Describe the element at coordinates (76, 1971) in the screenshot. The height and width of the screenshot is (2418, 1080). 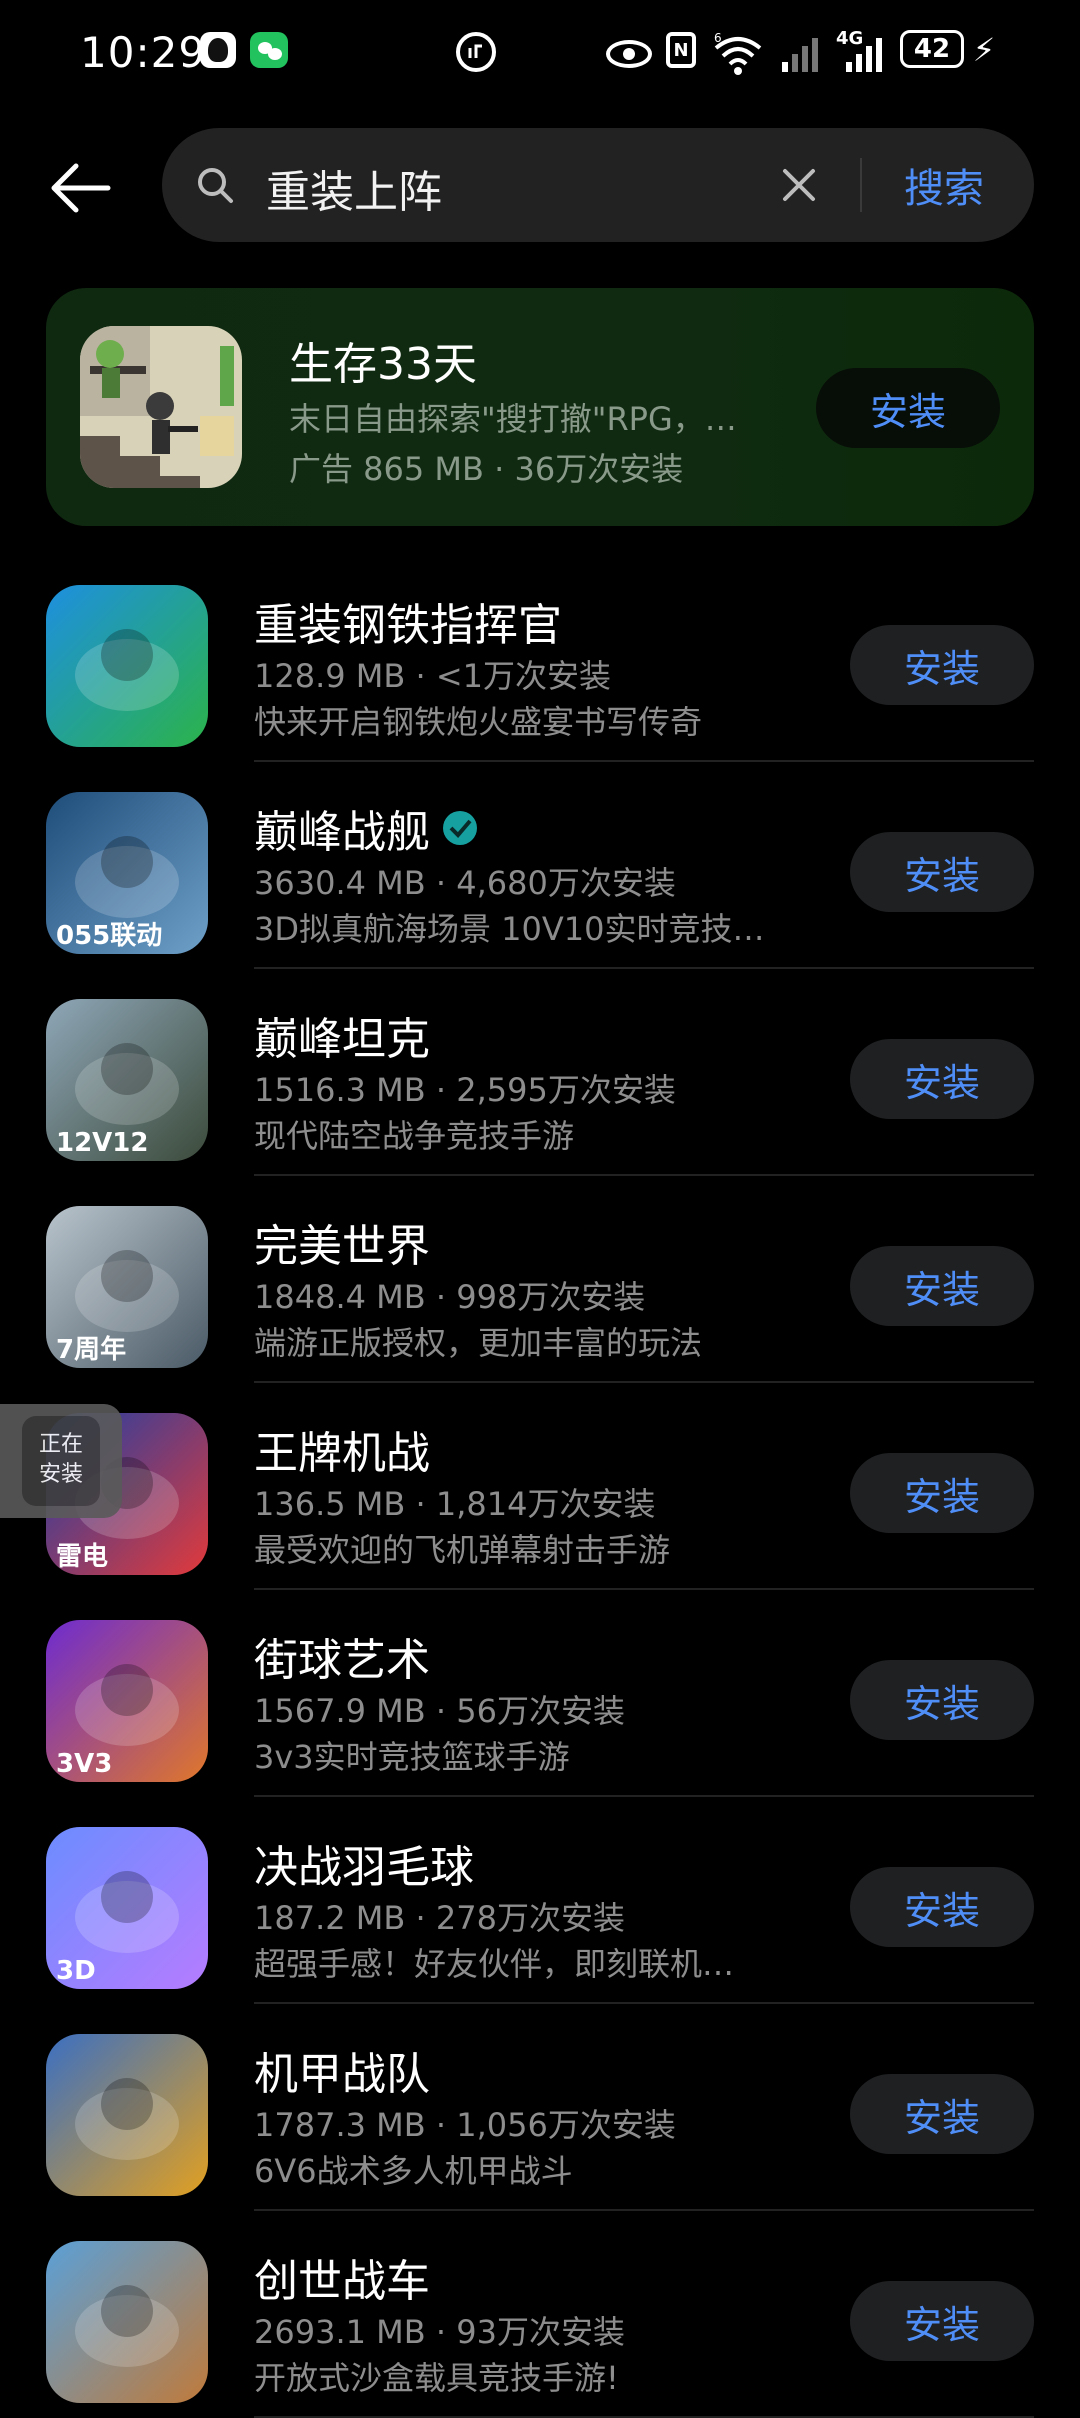
I see `svg-text: 3D` at that location.